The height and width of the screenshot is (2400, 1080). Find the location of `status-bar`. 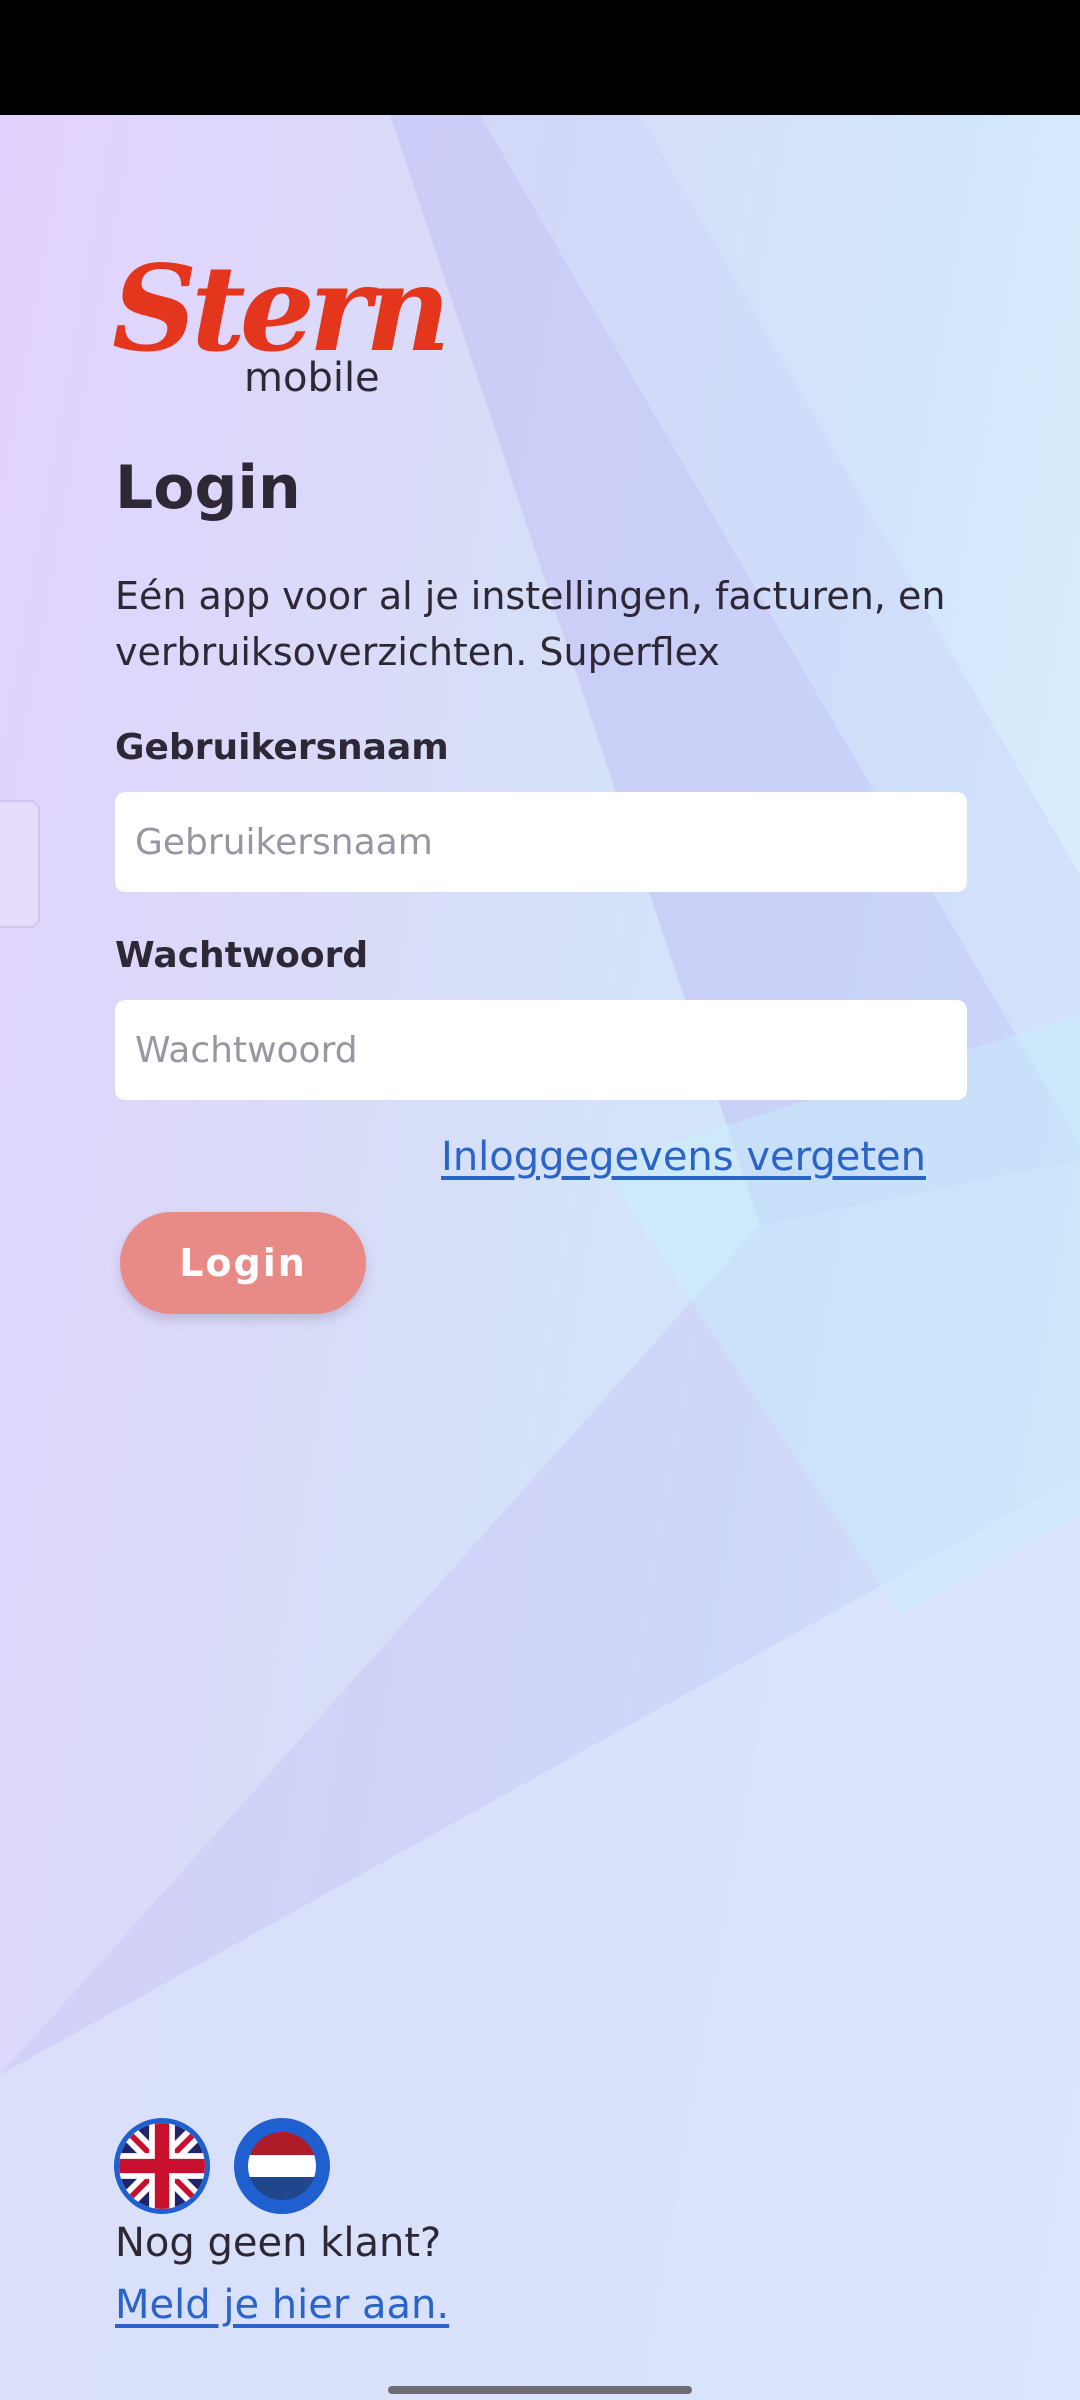

status-bar is located at coordinates (540, 57).